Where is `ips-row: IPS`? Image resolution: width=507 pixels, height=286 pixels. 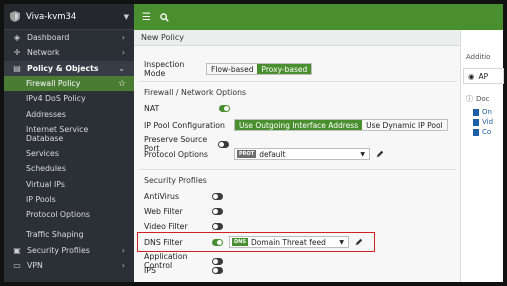 ips-row: IPS is located at coordinates (183, 270).